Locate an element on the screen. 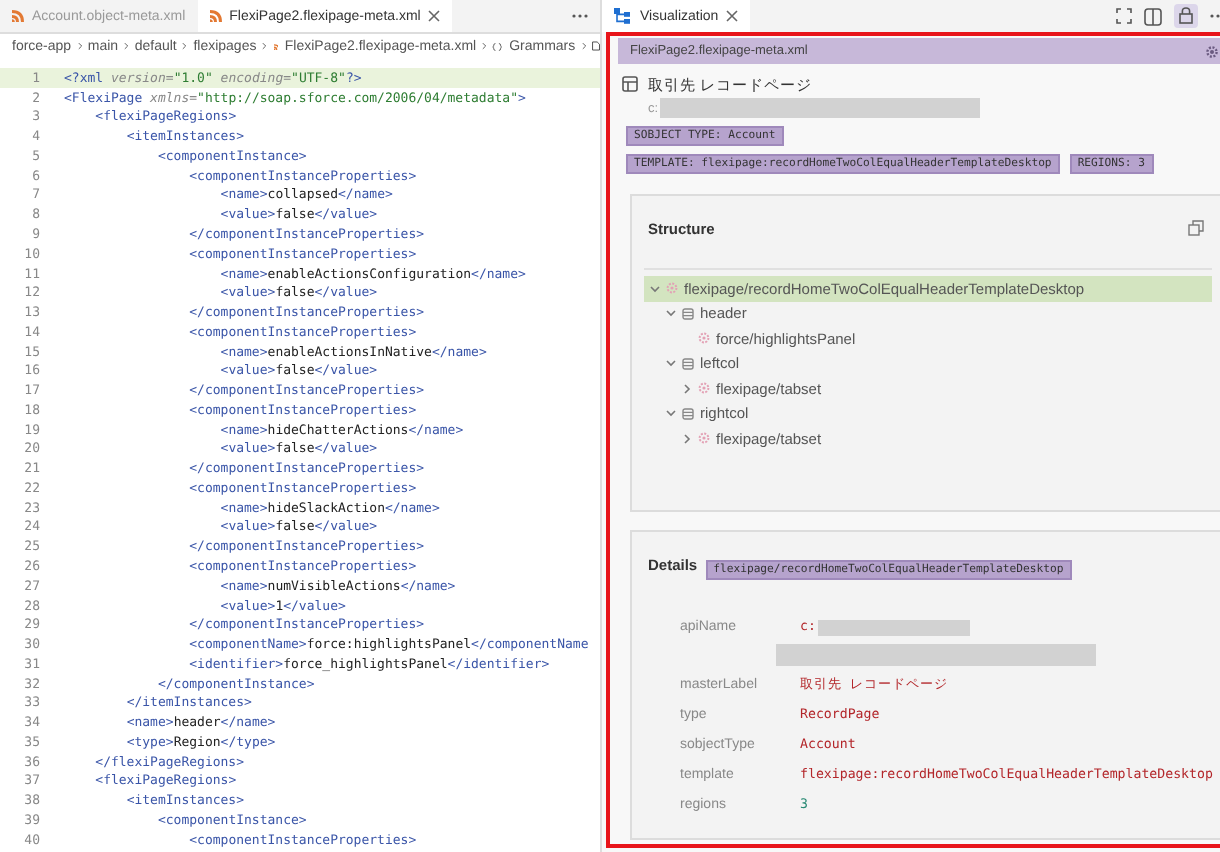  split-editor-icon is located at coordinates (1153, 16).